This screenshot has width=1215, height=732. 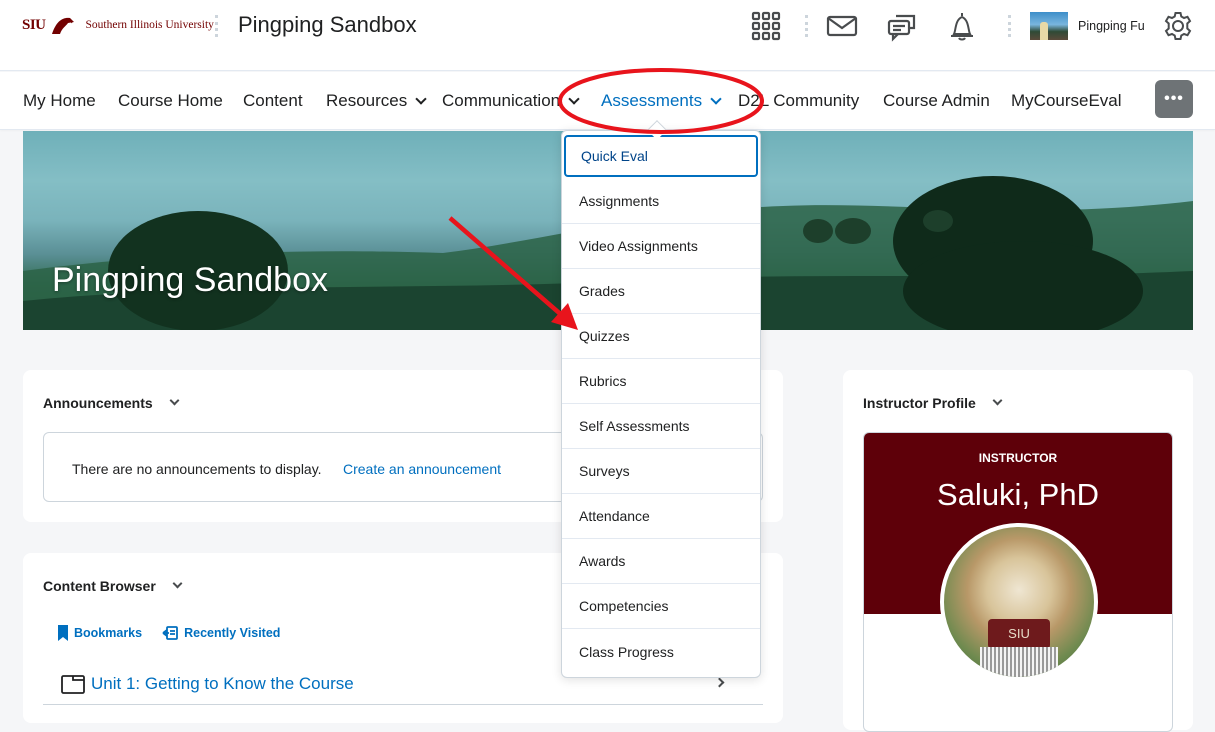 I want to click on nav-label: Resources, so click(x=367, y=100).